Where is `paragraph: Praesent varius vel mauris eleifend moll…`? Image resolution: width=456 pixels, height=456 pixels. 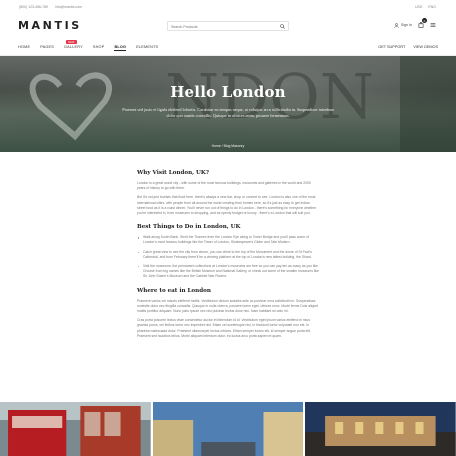 paragraph: Praesent varius vel mauris eleifend moll… is located at coordinates (228, 306).